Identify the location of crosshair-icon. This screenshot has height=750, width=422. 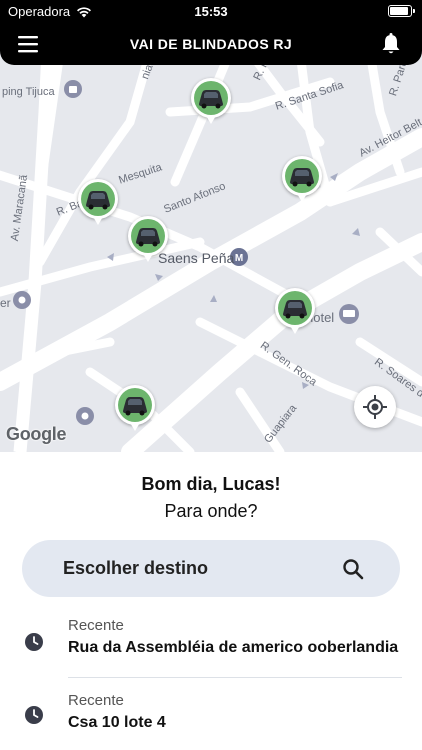
(375, 407).